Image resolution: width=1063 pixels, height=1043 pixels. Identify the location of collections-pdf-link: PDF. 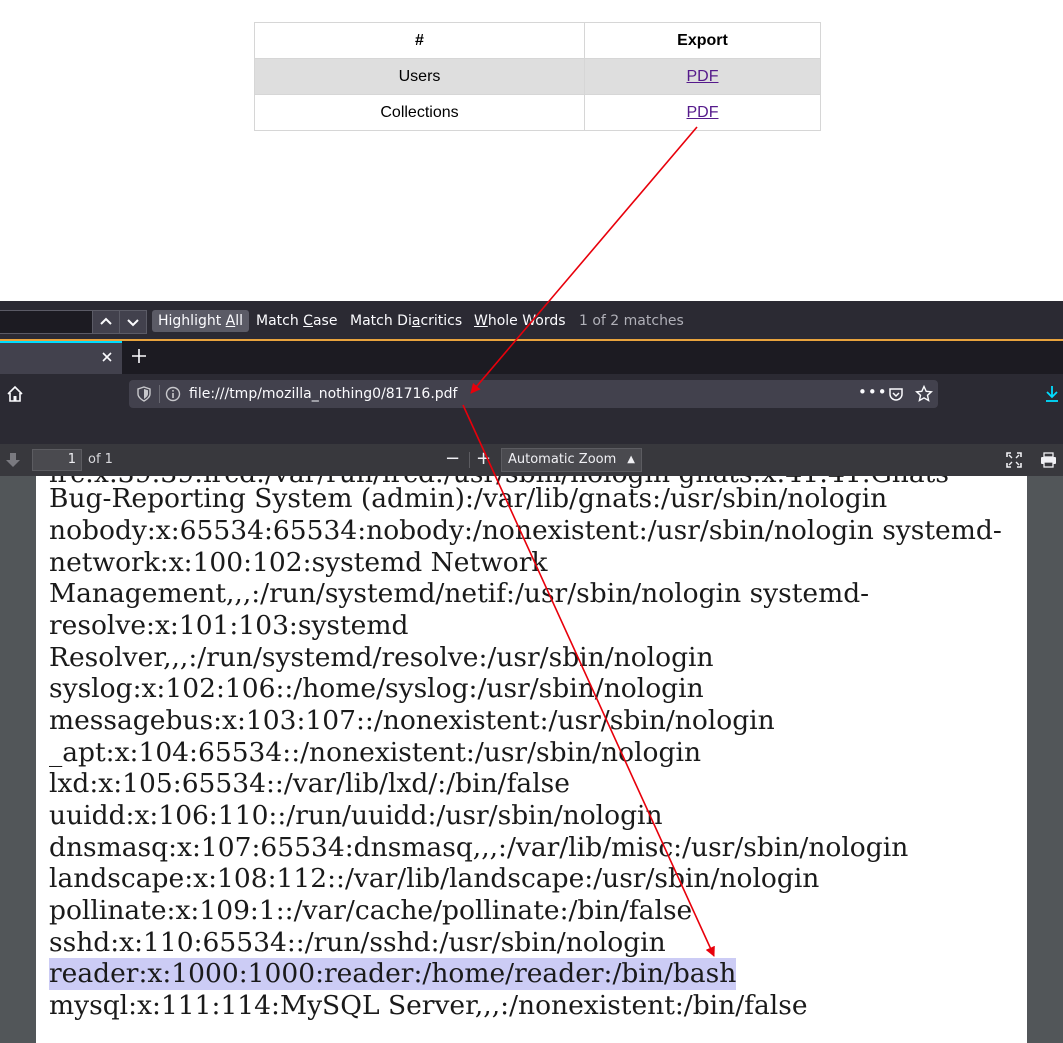
(703, 112).